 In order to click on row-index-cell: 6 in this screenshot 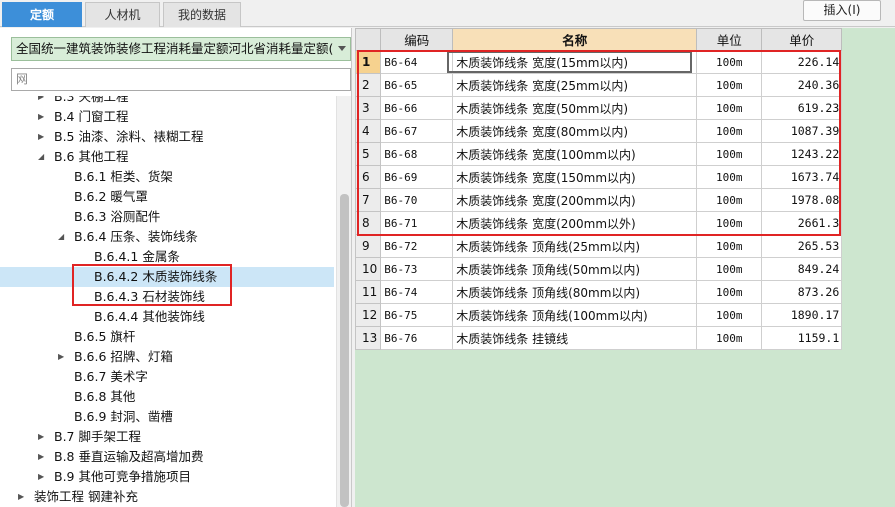, I will do `click(368, 177)`.